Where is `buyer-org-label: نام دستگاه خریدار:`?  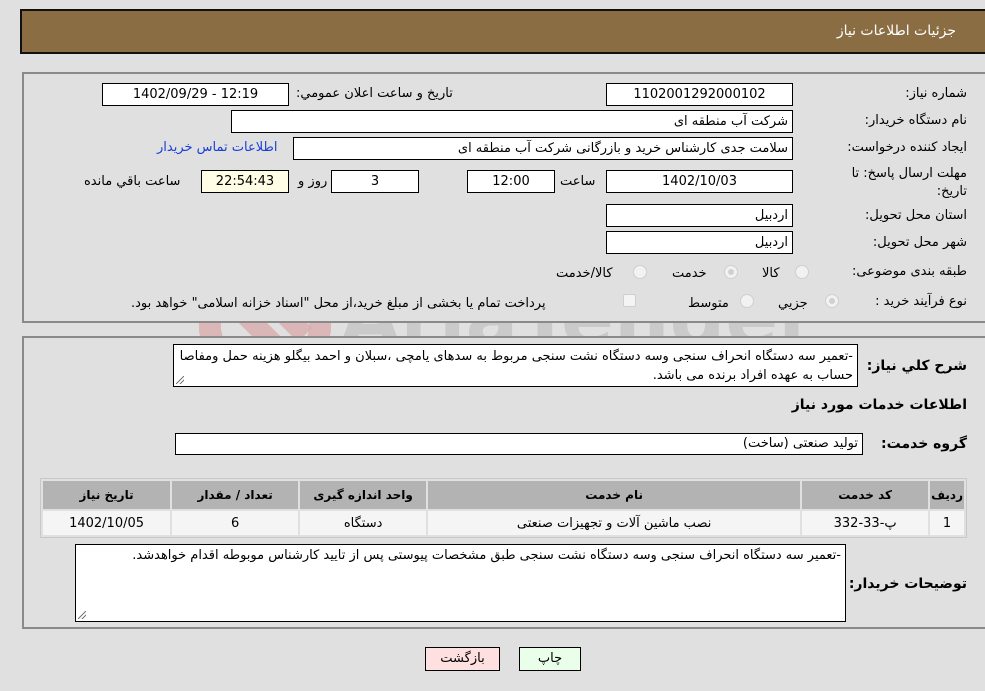
buyer-org-label: نام دستگاه خریدار: is located at coordinates (915, 120).